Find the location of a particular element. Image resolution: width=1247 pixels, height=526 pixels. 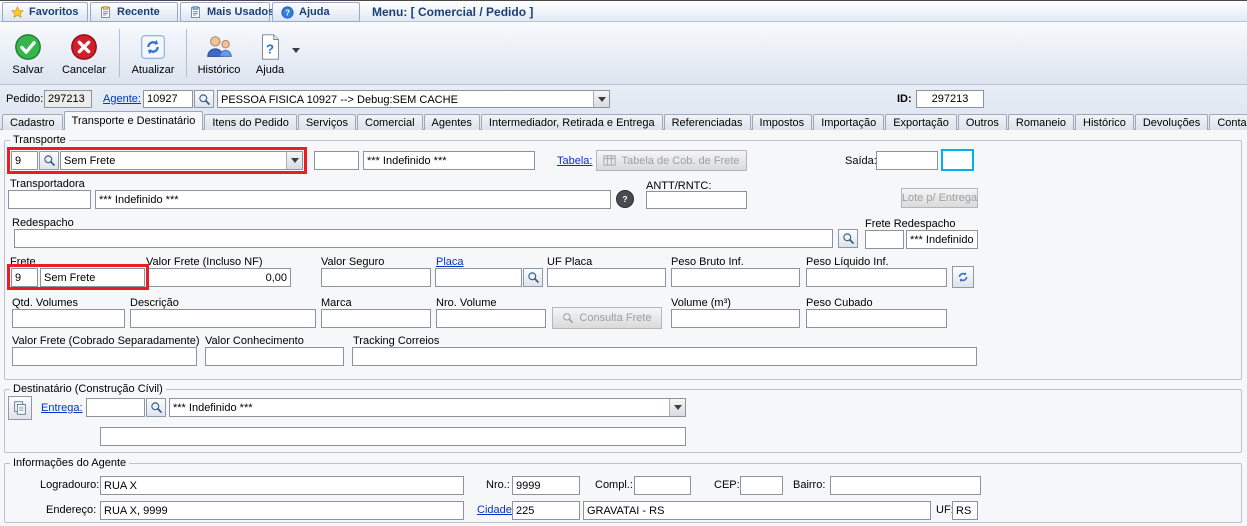

nro-volume-field is located at coordinates (491, 318).